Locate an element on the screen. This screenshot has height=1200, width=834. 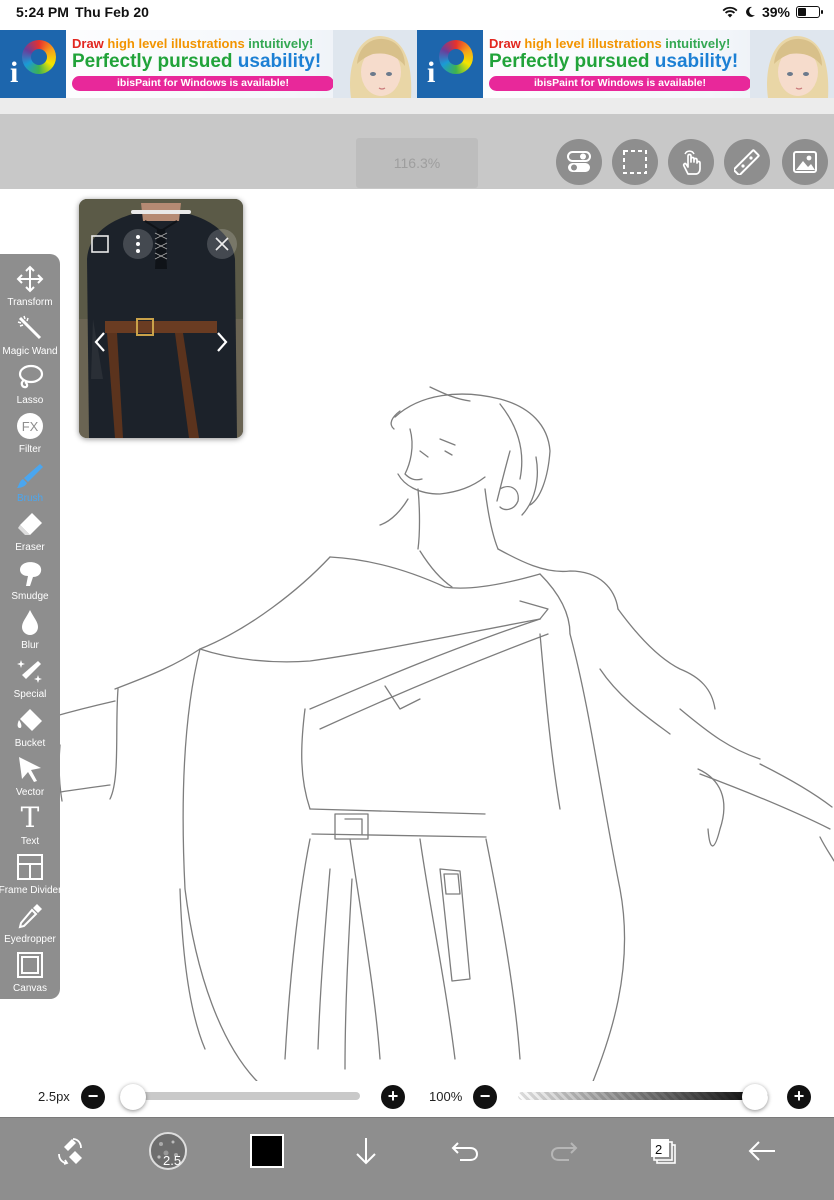
tool-blur: Blur is located at coordinates (30, 631).